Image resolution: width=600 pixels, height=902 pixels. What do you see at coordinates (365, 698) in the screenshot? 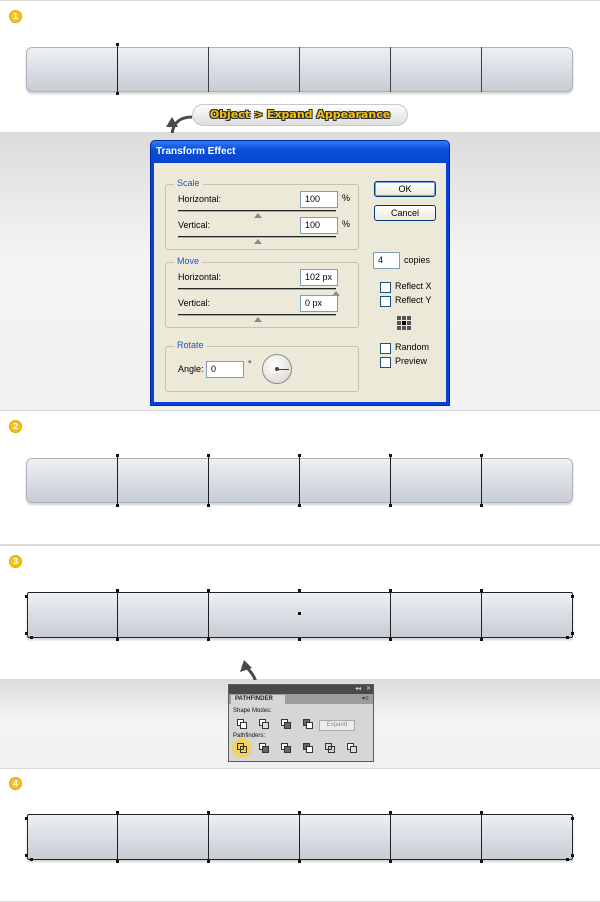
I see `panel-menu-icon: ▾≡` at bounding box center [365, 698].